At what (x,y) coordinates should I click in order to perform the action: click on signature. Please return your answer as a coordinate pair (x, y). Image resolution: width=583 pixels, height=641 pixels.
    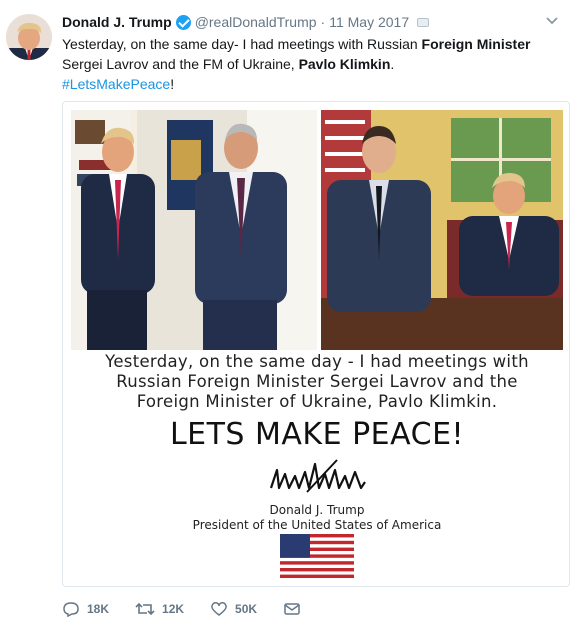
    Looking at the image, I should click on (317, 476).